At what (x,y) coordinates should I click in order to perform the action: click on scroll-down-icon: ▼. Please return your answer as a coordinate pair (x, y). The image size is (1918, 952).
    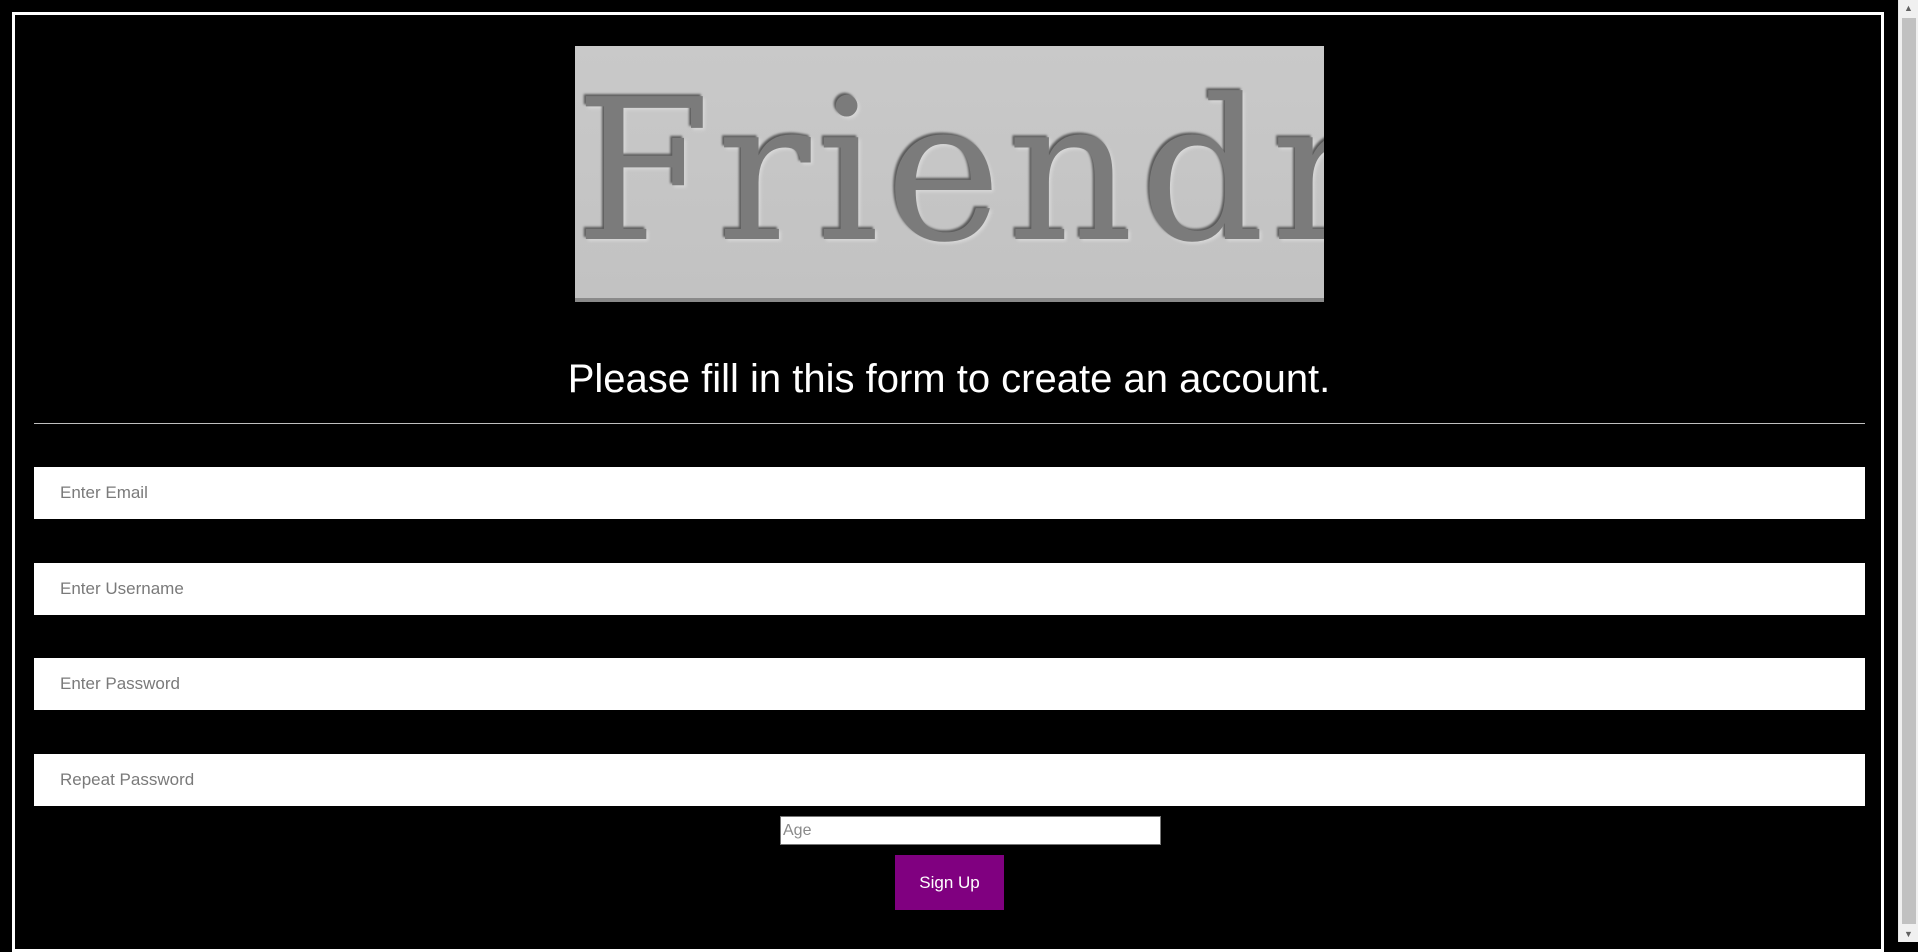
    Looking at the image, I should click on (1908, 934).